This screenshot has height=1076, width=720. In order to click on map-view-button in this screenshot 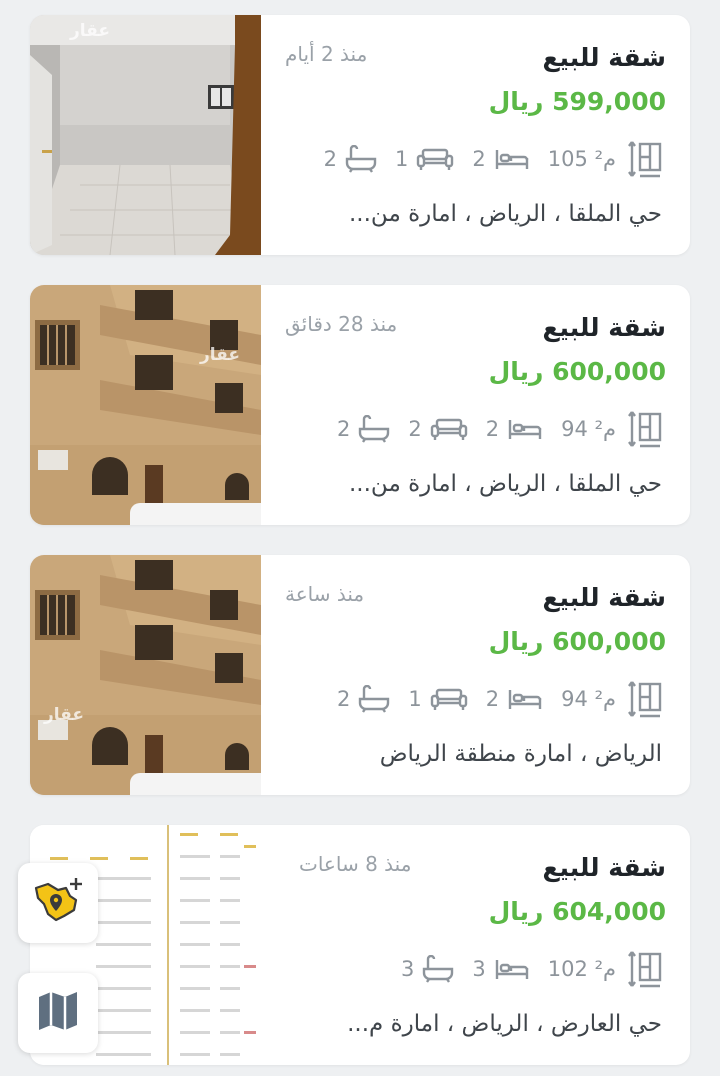, I will do `click(58, 1013)`.